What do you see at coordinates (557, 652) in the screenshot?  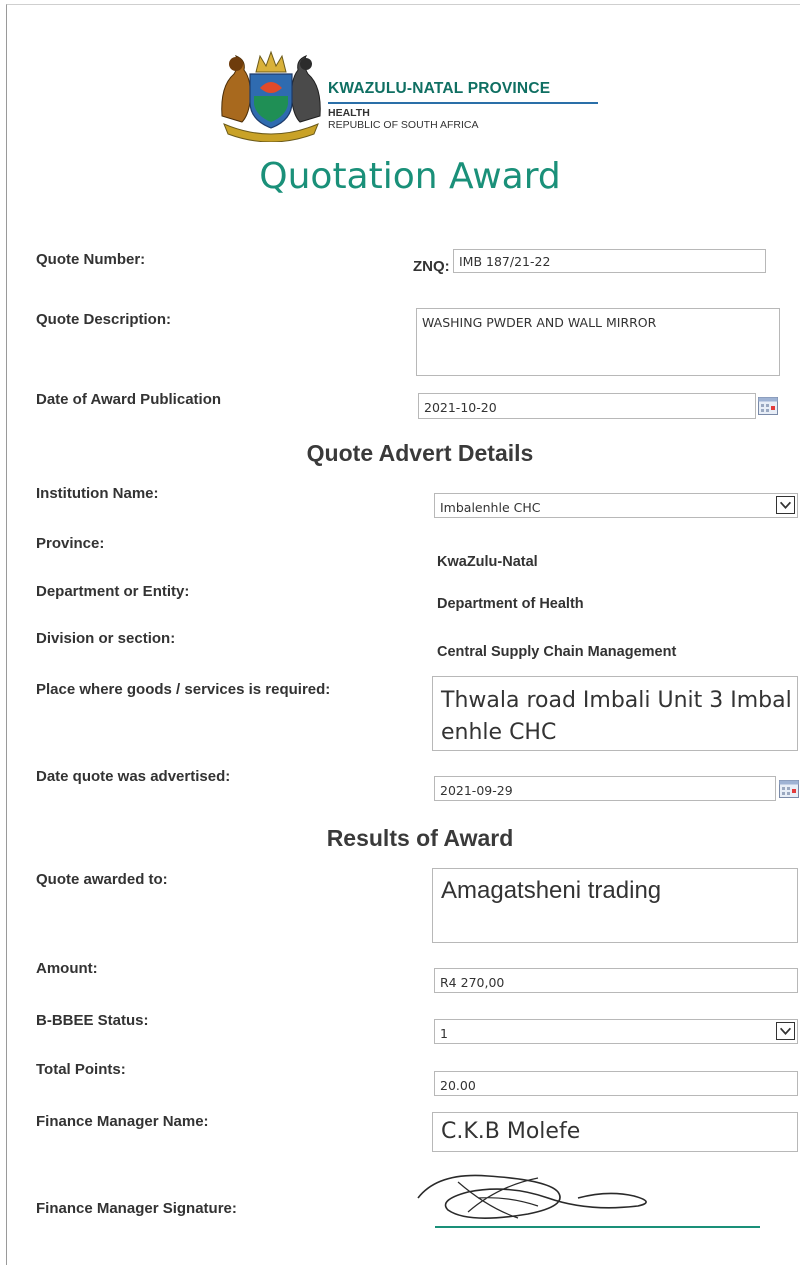 I see `division-value: Central Supply Chain Management` at bounding box center [557, 652].